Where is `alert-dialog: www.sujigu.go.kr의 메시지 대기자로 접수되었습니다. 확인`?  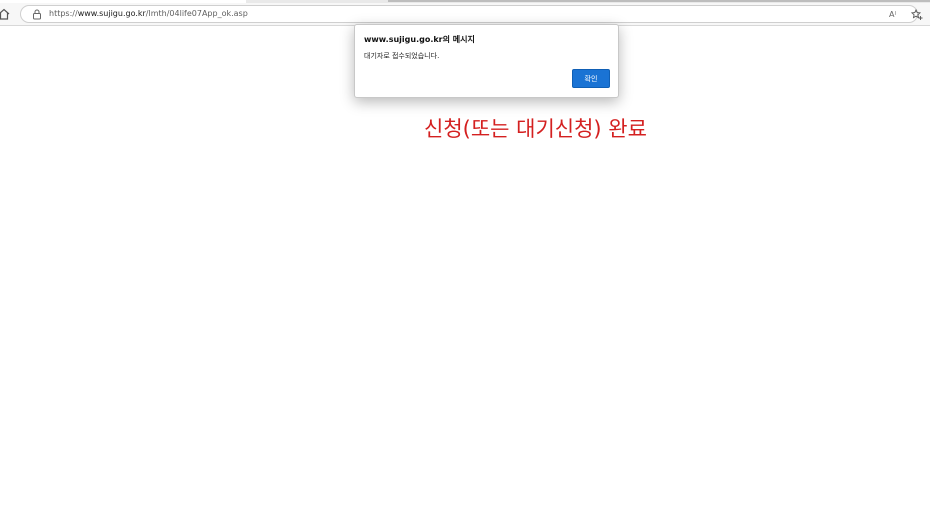
alert-dialog: www.sujigu.go.kr의 메시지 대기자로 접수되었습니다. 확인 is located at coordinates (486, 61).